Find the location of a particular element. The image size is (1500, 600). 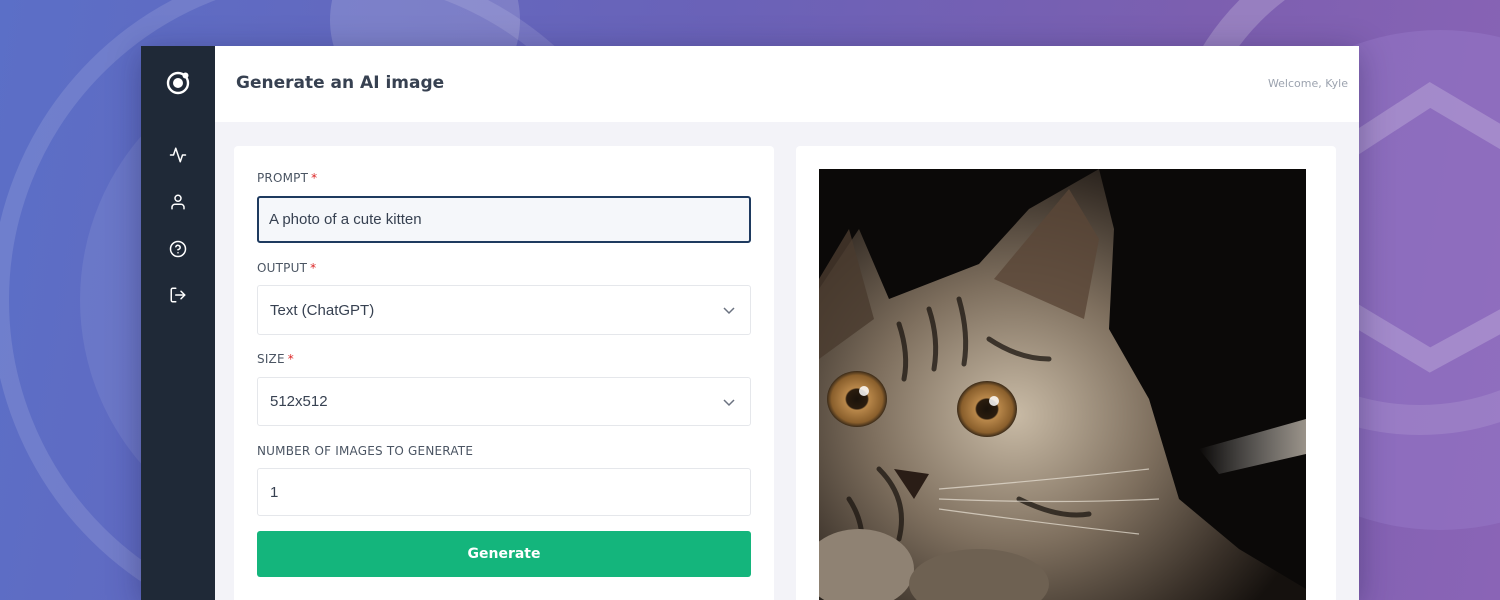

prompt-input-value: A photo of a cute kitten is located at coordinates (345, 219).